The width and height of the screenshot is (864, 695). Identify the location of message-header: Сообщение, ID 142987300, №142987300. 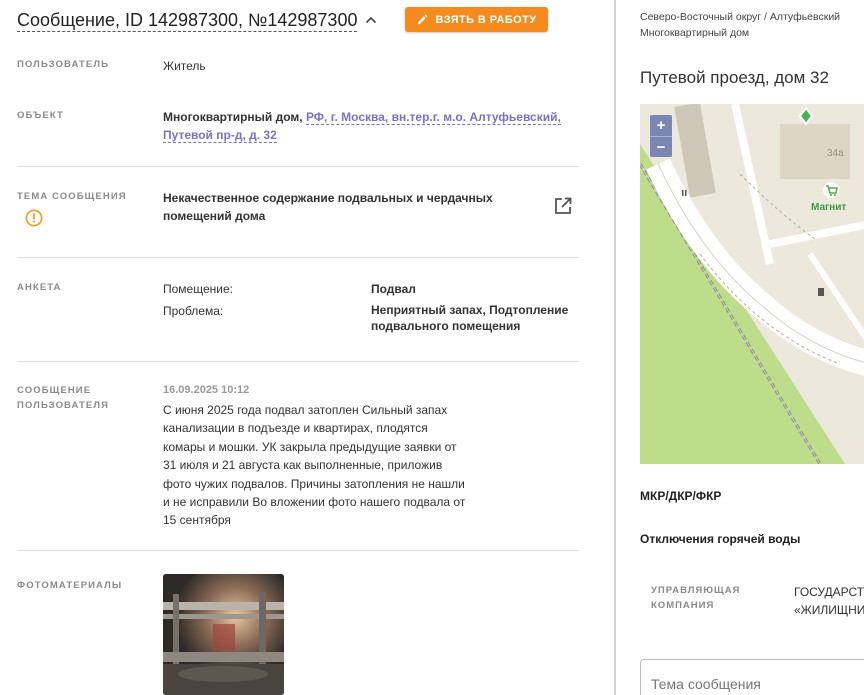
(198, 20).